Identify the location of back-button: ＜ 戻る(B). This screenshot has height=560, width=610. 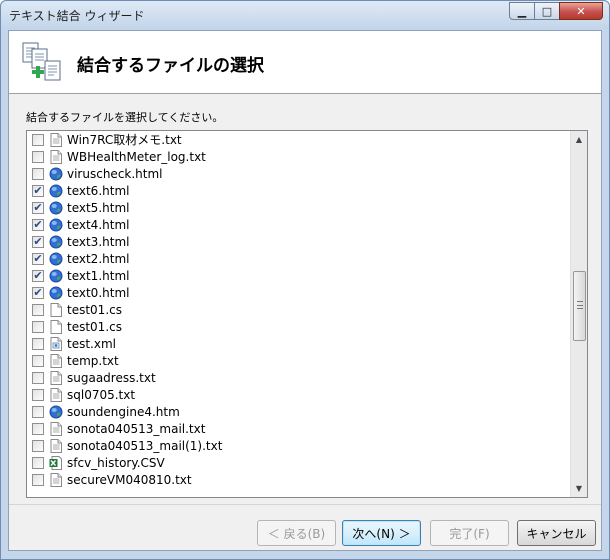
(296, 533).